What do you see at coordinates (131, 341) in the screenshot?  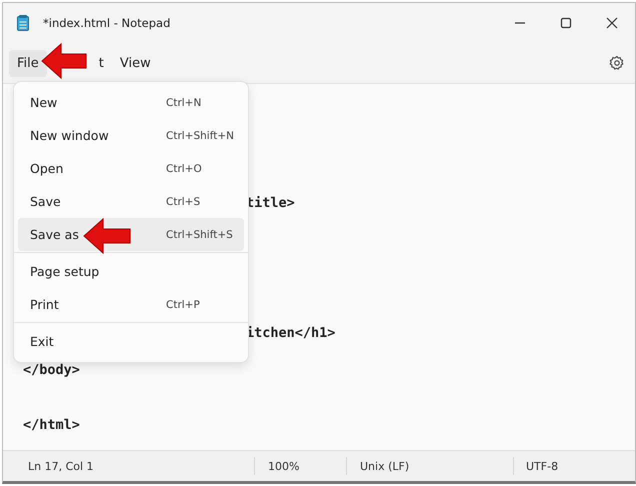 I see `menu-option: Exit` at bounding box center [131, 341].